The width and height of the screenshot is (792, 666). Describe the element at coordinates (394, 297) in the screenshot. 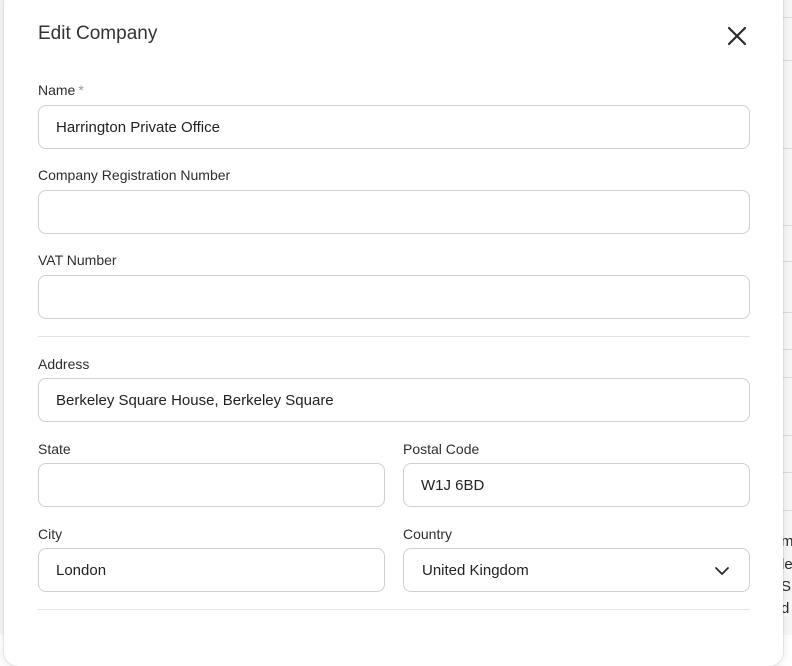

I see `vat-number-input` at that location.